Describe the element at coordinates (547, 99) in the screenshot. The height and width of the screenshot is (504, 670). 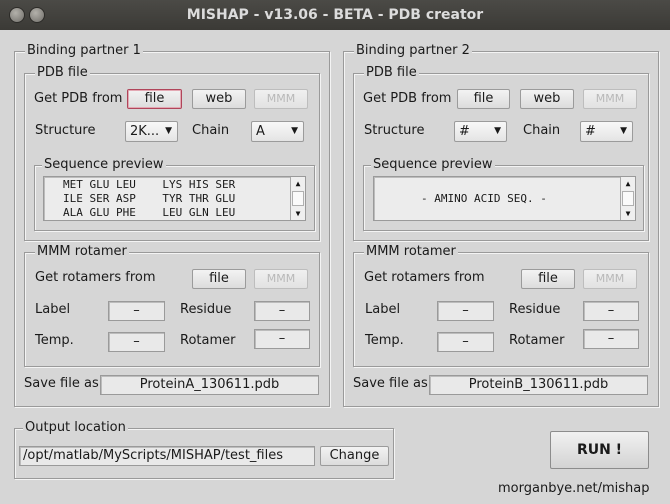
I see `pdb-web-button-2: web` at that location.